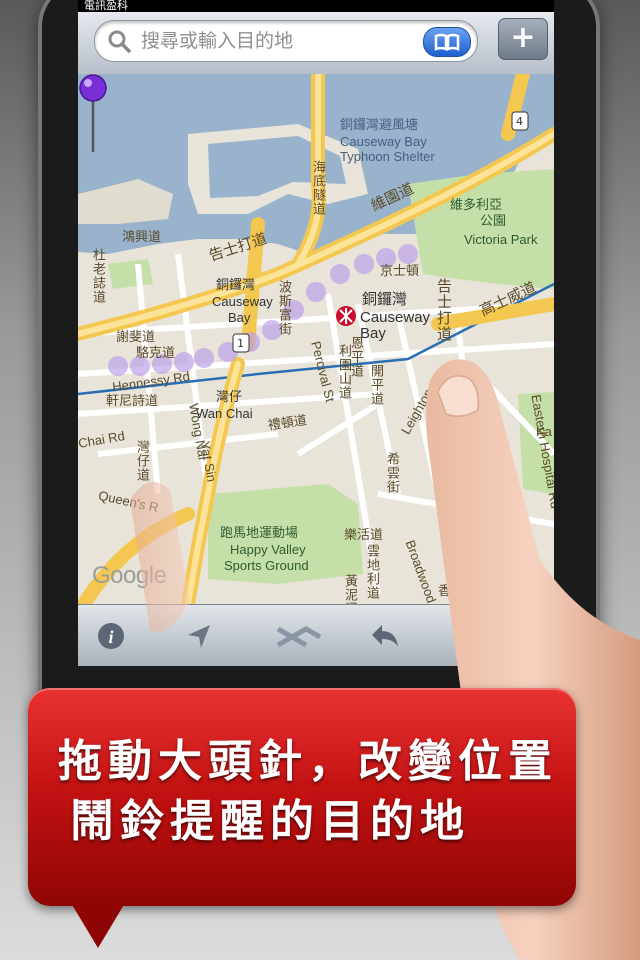 This screenshot has width=640, height=960. Describe the element at coordinates (236, 285) in the screenshot. I see `causeway-bay-zh: 銅鑼灣` at that location.